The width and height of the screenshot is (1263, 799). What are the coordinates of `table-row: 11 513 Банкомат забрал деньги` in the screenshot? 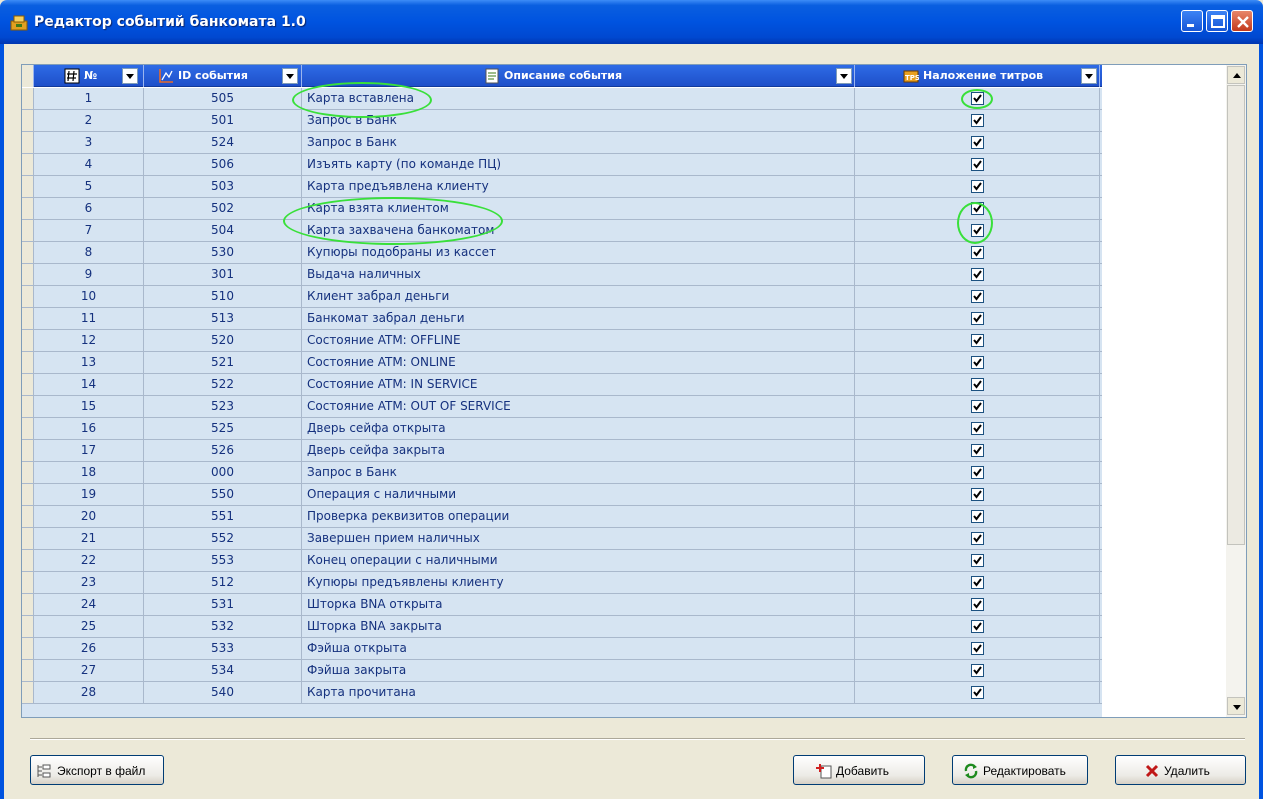 It's located at (562, 319).